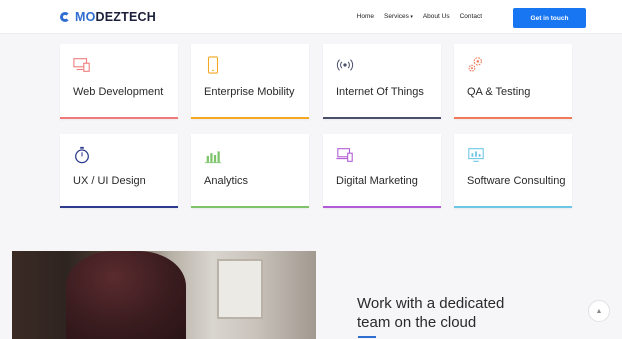  What do you see at coordinates (82, 155) in the screenshot?
I see `stopwatch-icon` at bounding box center [82, 155].